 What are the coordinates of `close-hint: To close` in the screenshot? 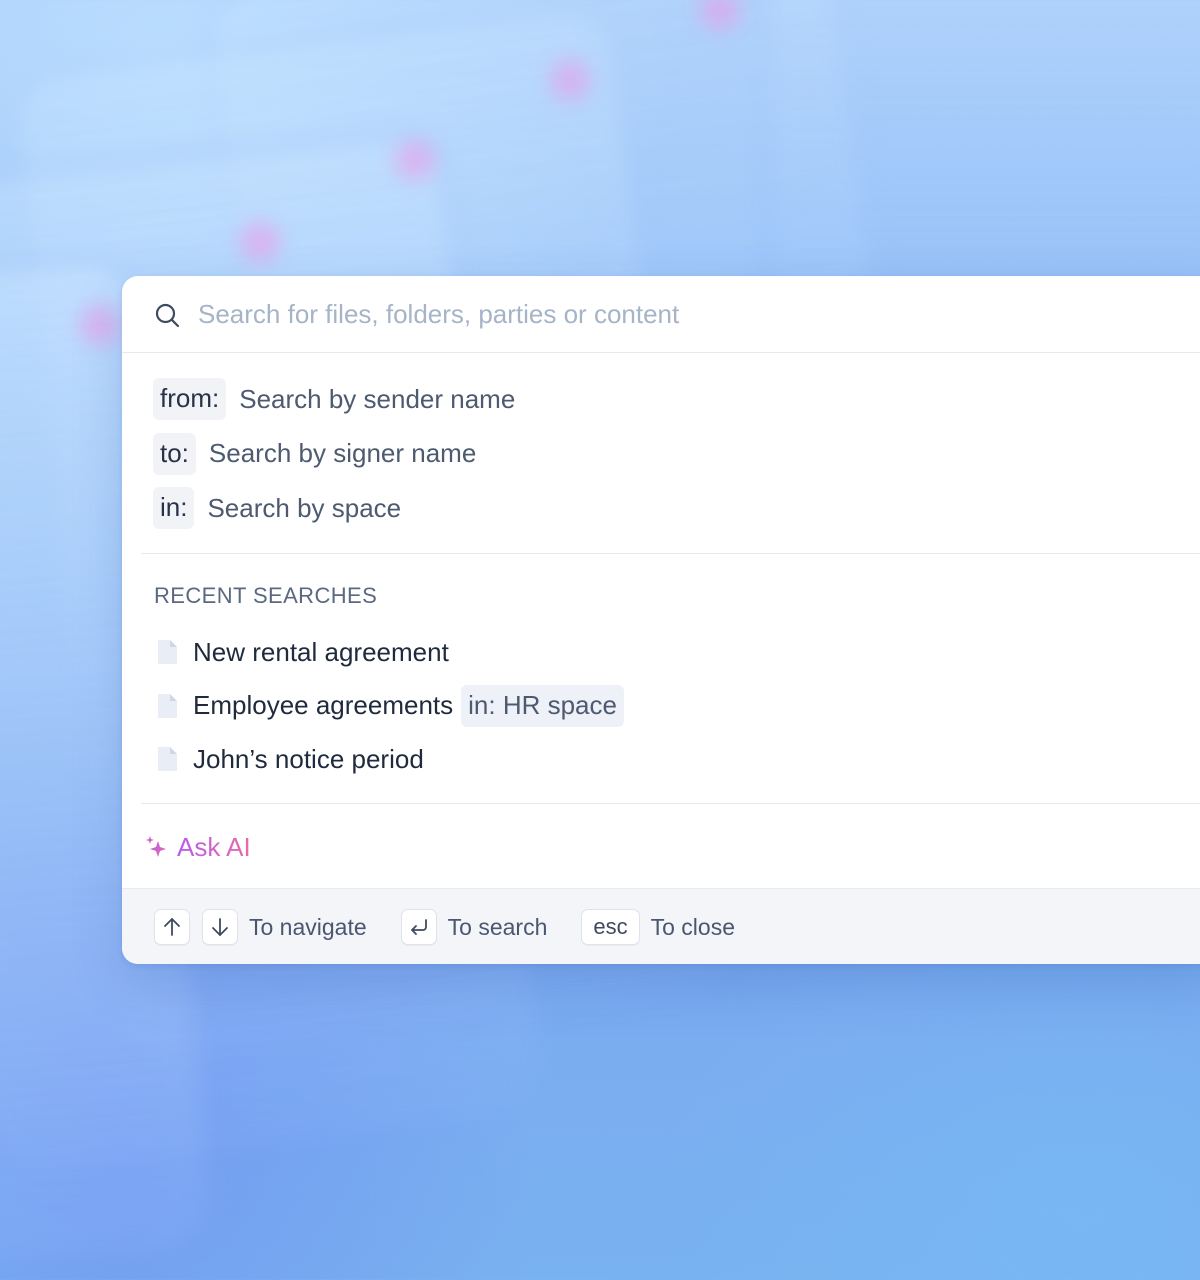 It's located at (692, 926).